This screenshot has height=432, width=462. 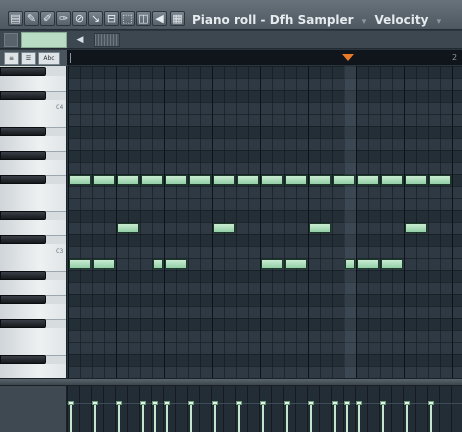 What do you see at coordinates (177, 18) in the screenshot?
I see `snap-grid-icon: ▦` at bounding box center [177, 18].